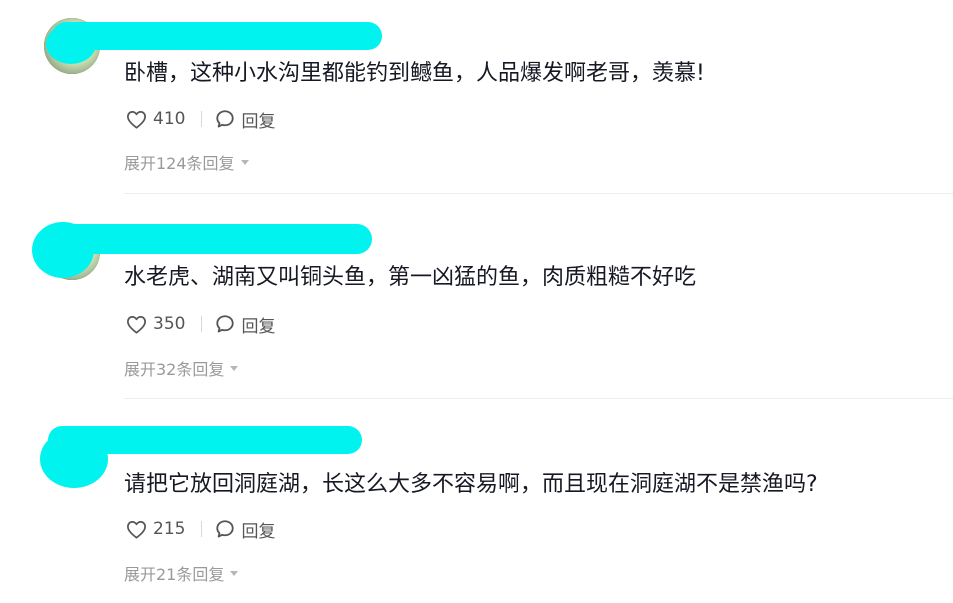  I want to click on comment-actions: 215 回复, so click(200, 529).